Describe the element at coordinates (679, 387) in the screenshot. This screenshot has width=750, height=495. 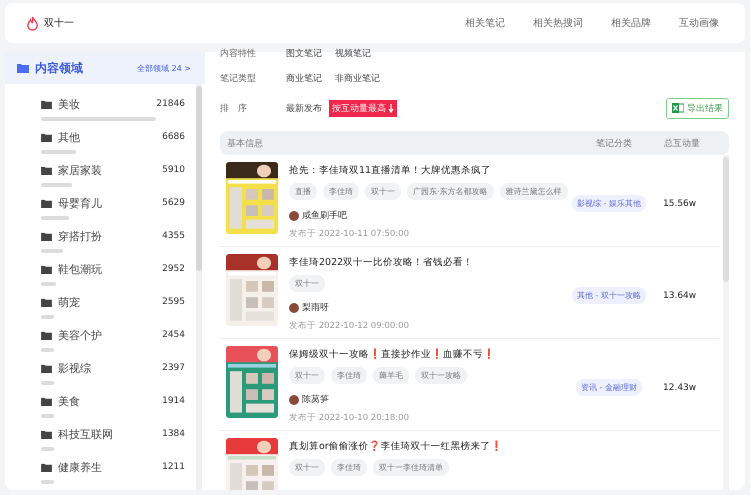
I see `interaction-total: 12.43w` at that location.